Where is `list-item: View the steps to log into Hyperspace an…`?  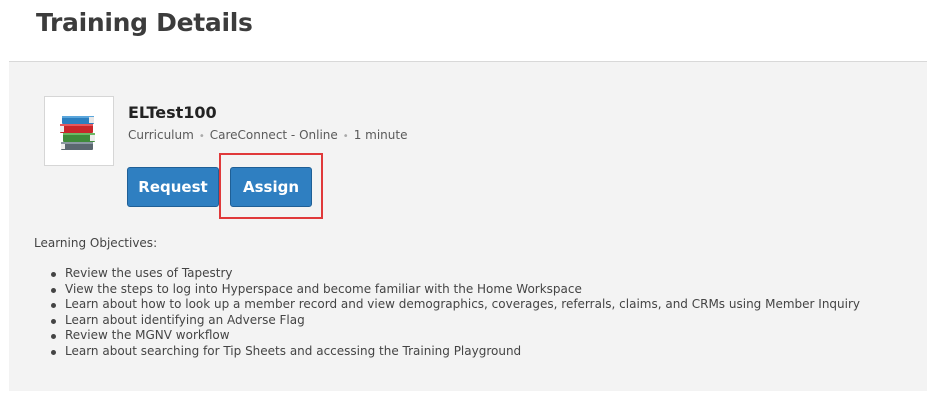
list-item: View the steps to log into Hyperspace an… is located at coordinates (454, 290).